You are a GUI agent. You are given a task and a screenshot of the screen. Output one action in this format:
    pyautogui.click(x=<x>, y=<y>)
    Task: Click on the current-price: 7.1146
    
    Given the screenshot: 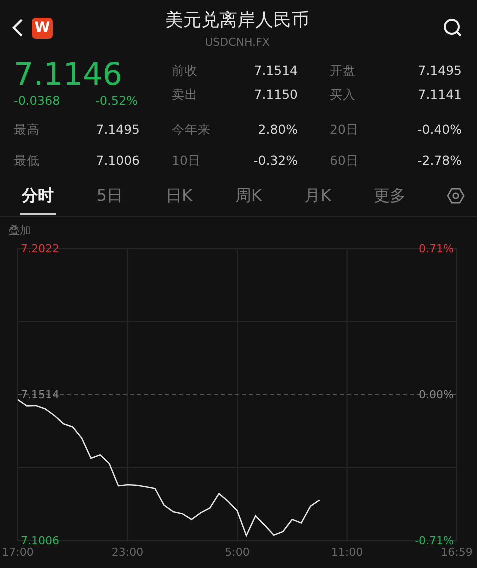 What is the action you would take?
    pyautogui.click(x=69, y=75)
    